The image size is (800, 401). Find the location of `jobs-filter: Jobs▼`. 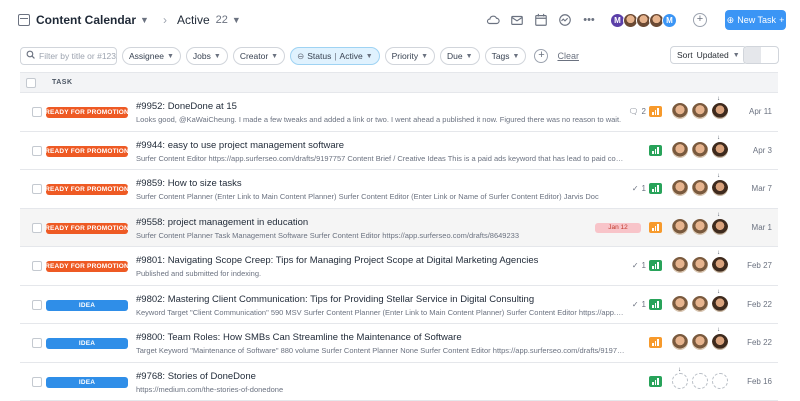

jobs-filter: Jobs▼ is located at coordinates (207, 56).